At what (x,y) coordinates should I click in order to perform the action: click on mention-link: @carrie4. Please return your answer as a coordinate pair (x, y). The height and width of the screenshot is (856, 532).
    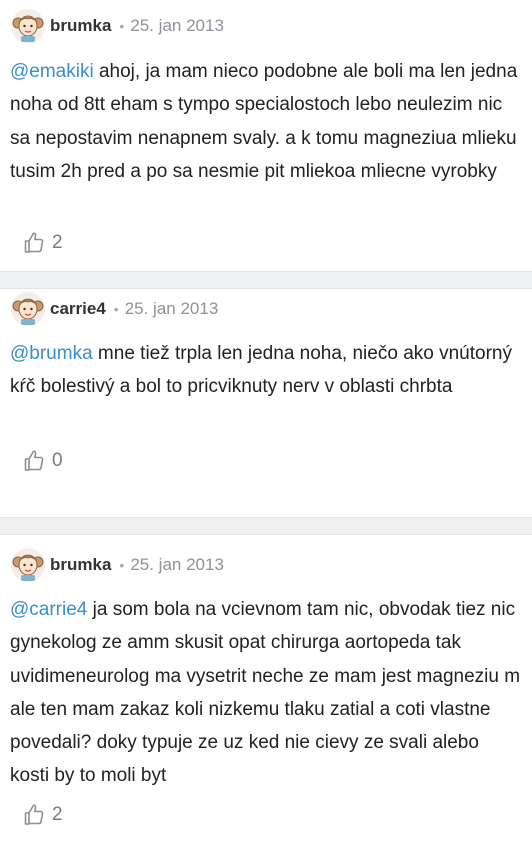
    Looking at the image, I should click on (48, 609).